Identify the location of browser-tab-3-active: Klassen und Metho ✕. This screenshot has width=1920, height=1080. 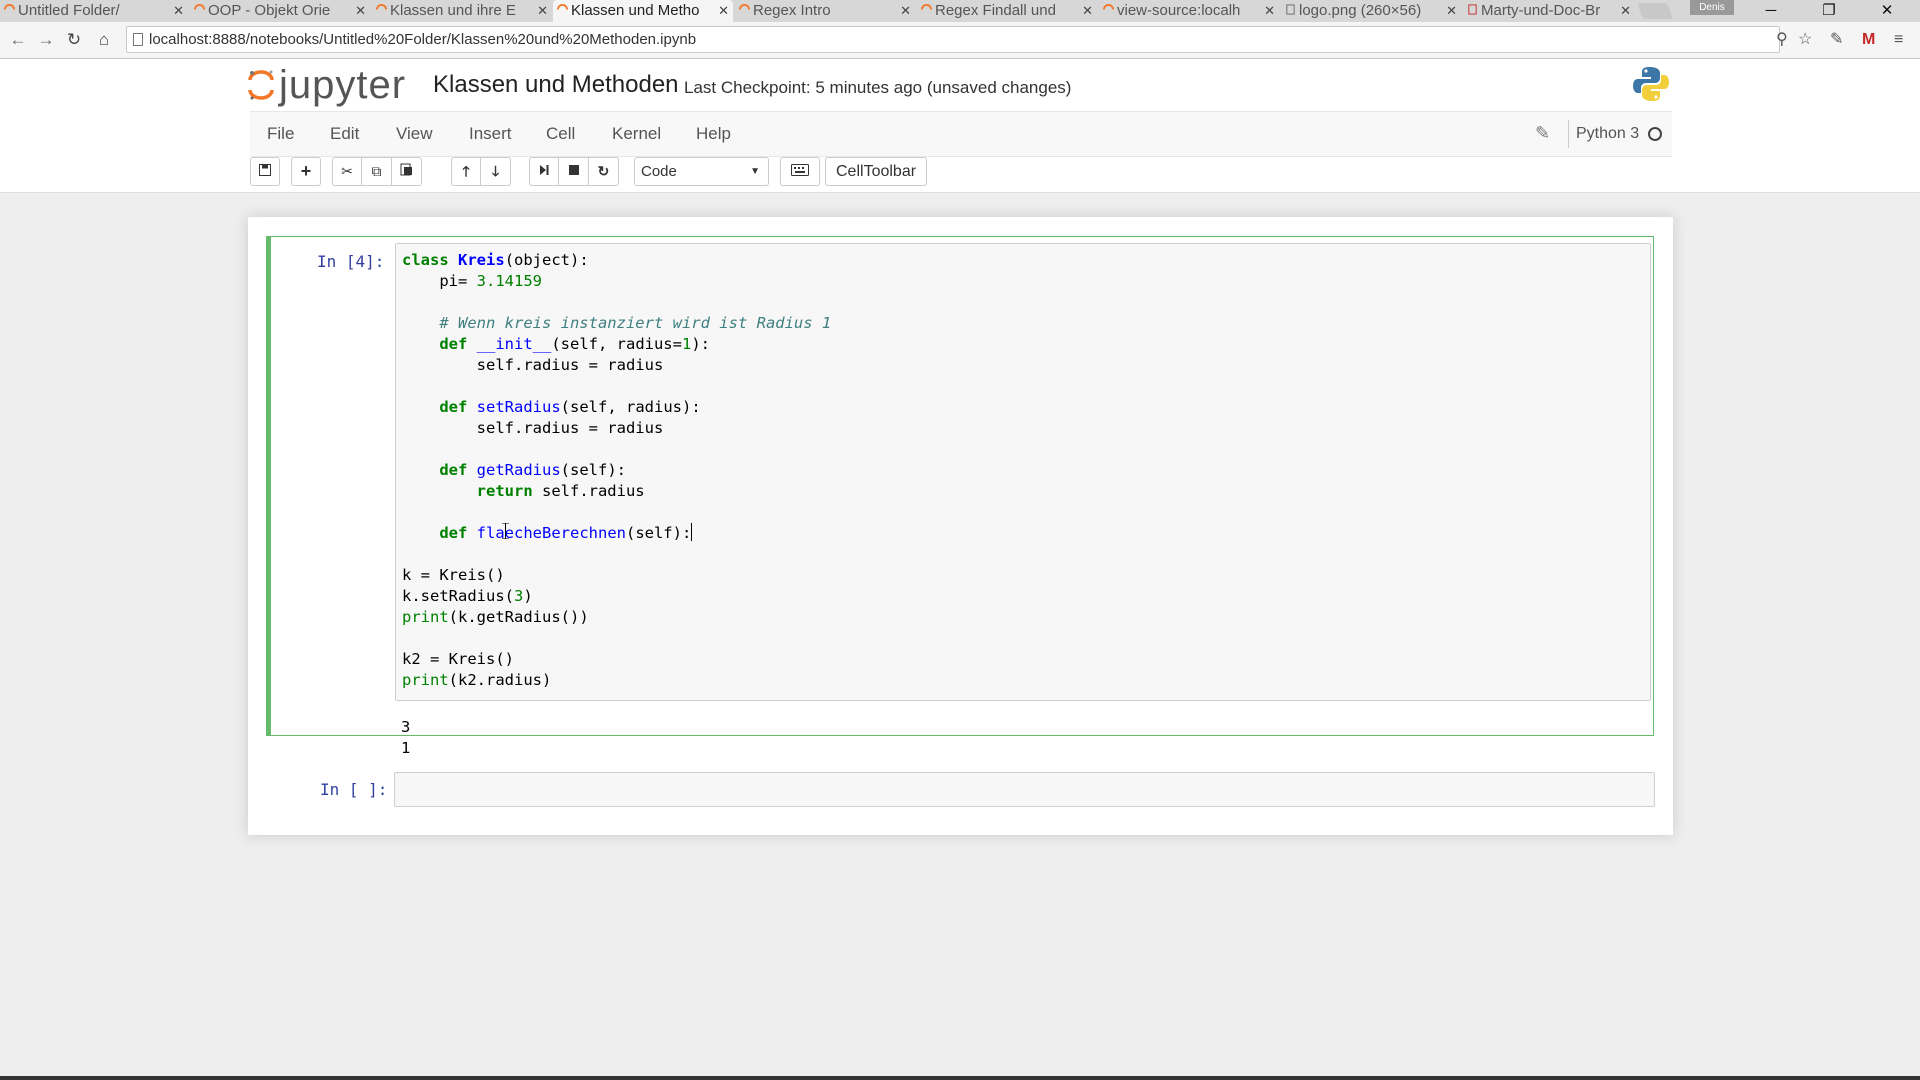
(643, 11).